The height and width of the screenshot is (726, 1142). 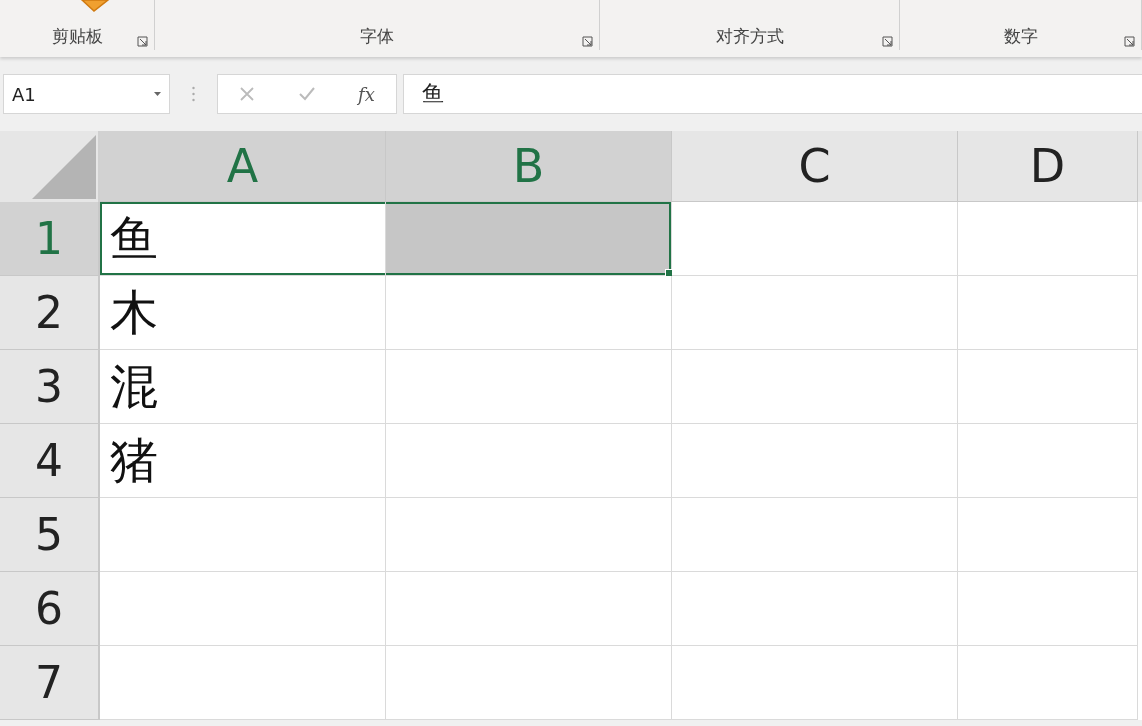 What do you see at coordinates (1020, 36) in the screenshot?
I see `ribbon-group-label: 数字` at bounding box center [1020, 36].